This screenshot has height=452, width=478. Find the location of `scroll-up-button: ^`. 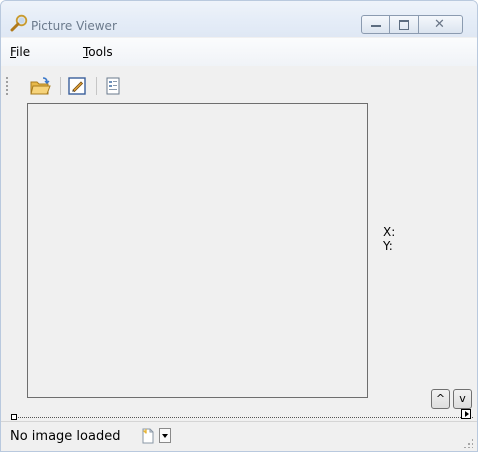

scroll-up-button: ^ is located at coordinates (440, 399).